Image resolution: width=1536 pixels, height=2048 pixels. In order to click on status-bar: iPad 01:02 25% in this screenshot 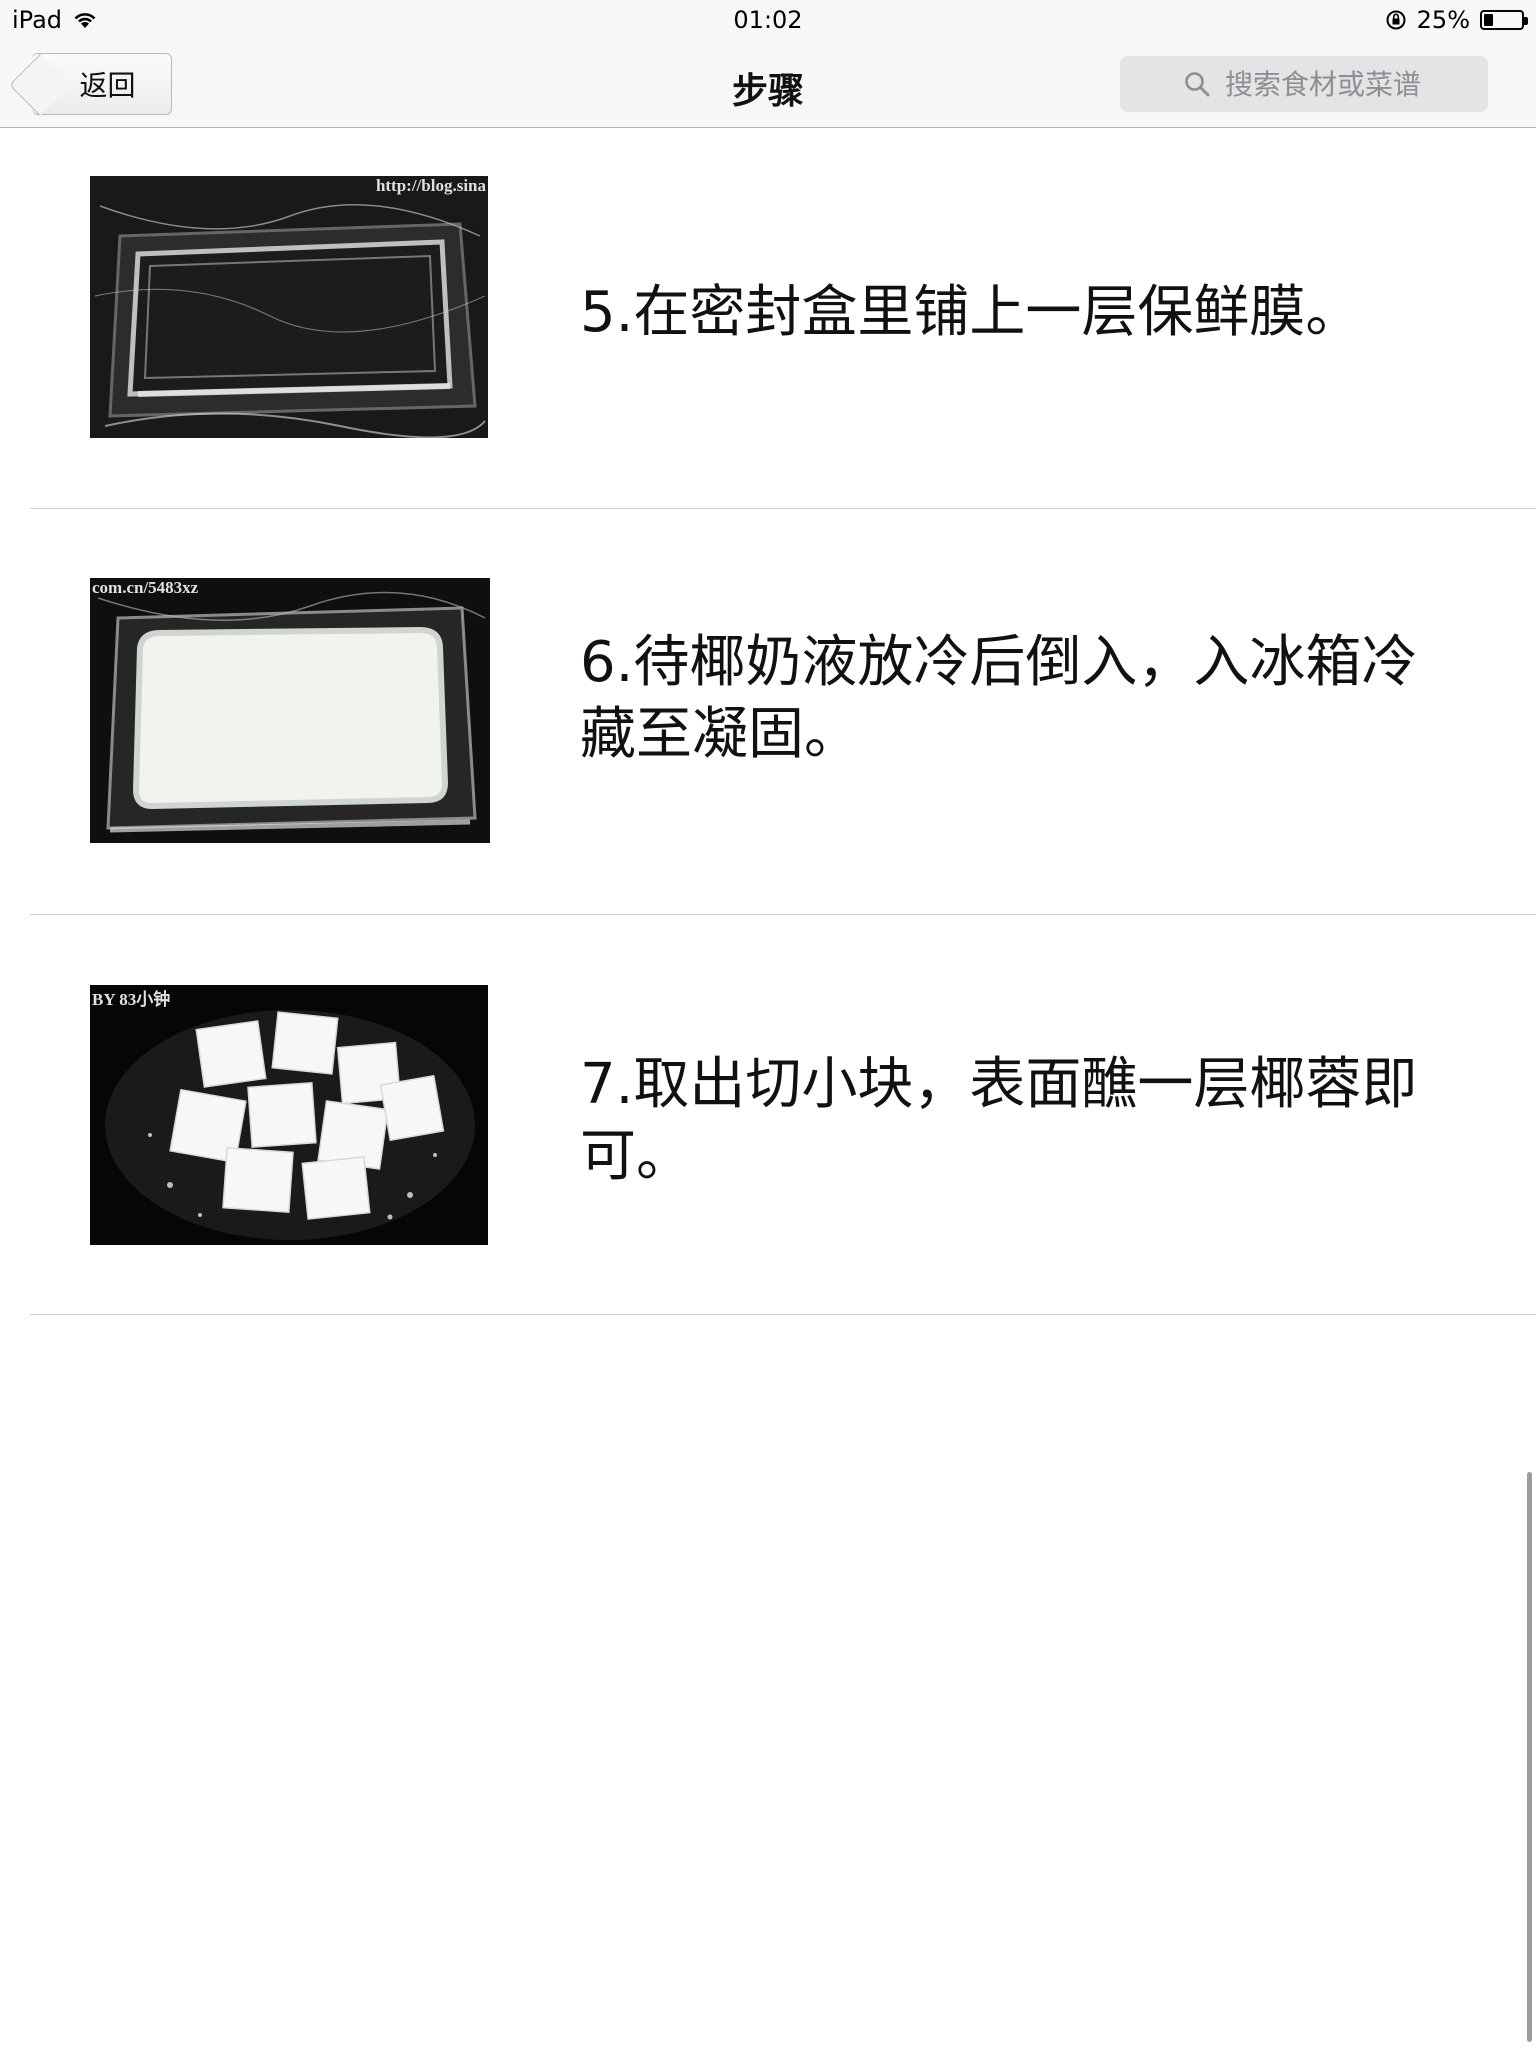, I will do `click(768, 20)`.